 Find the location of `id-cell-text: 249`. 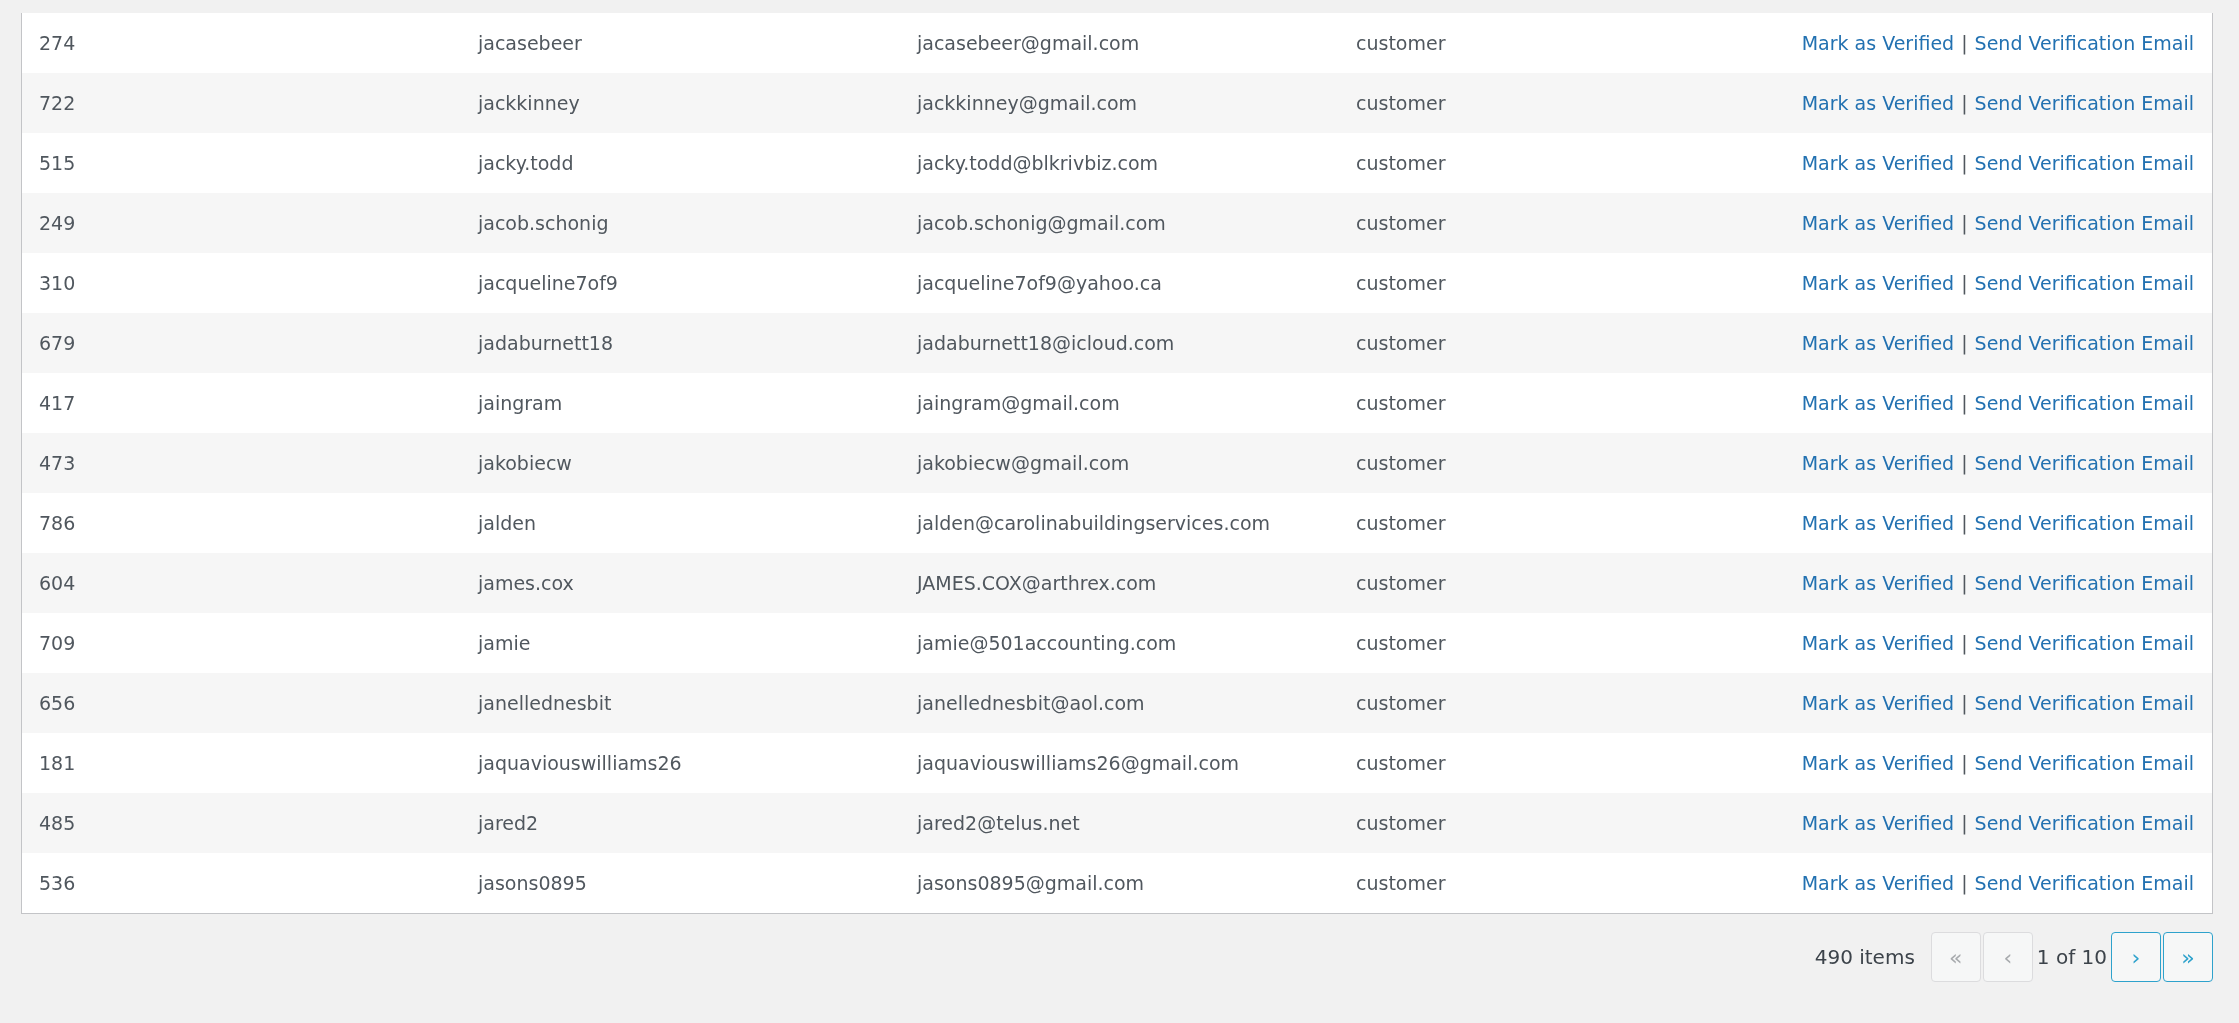

id-cell-text: 249 is located at coordinates (57, 223).